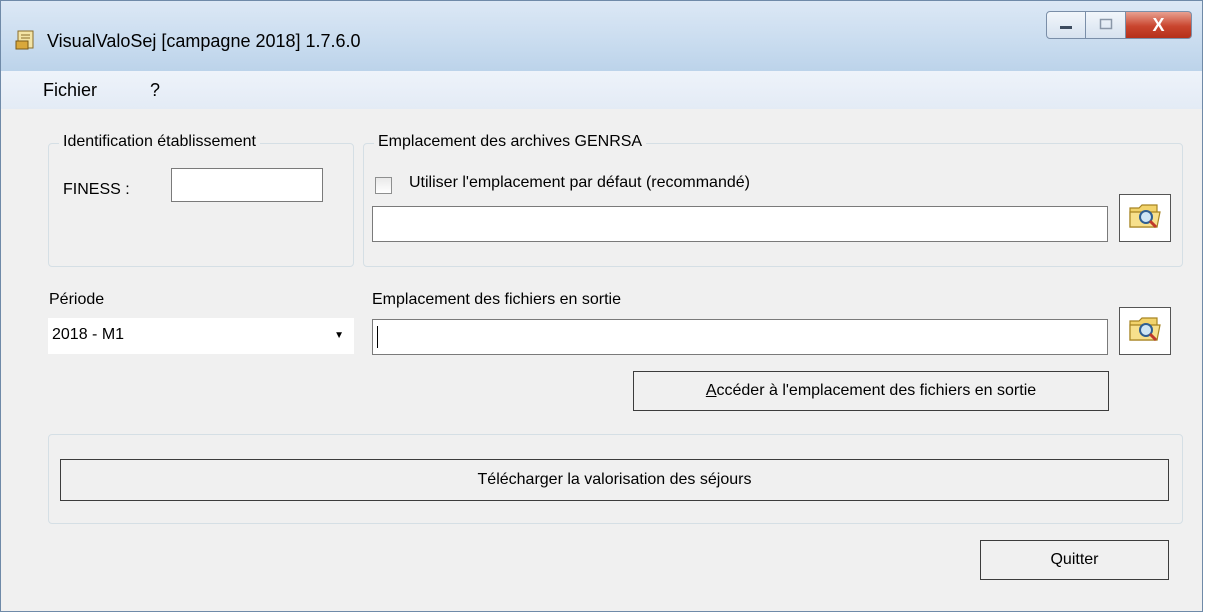  Describe the element at coordinates (204, 41) in the screenshot. I see `window-title: VisualValoSej [campagne 2018] 1.7.6.0` at that location.